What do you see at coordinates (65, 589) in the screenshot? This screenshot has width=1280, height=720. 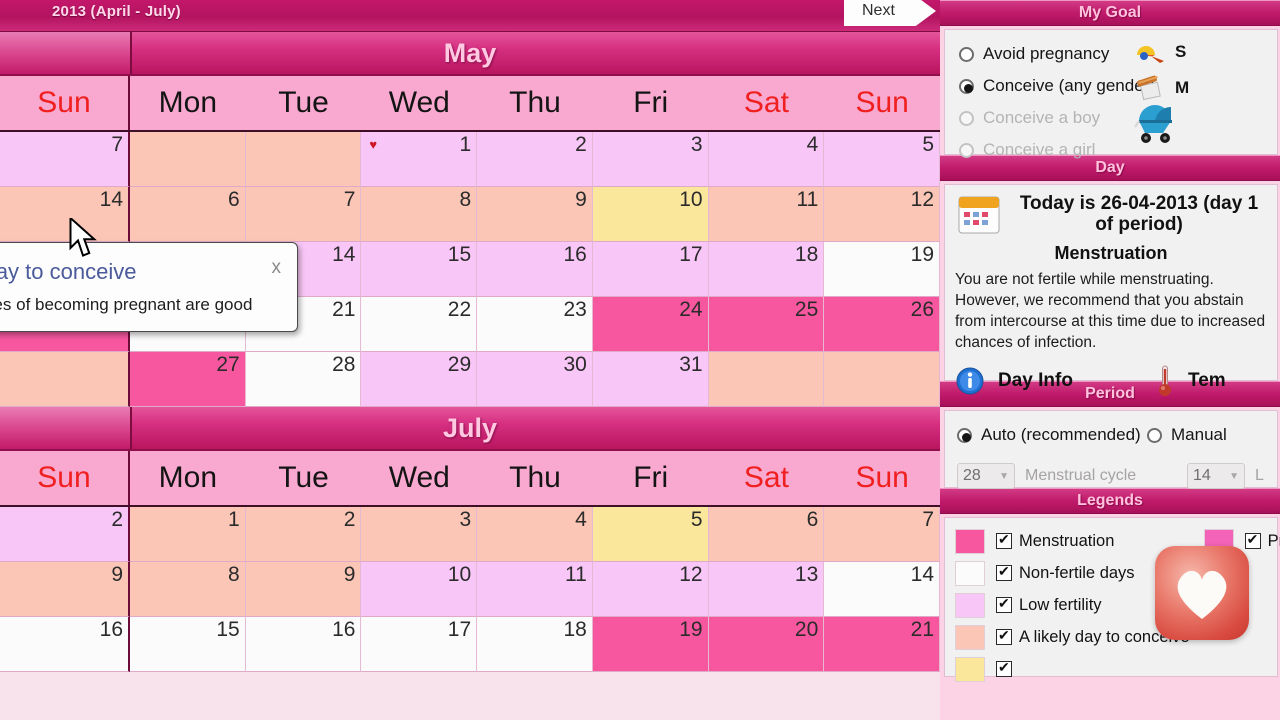 I see `day-cell-gutter: 9` at bounding box center [65, 589].